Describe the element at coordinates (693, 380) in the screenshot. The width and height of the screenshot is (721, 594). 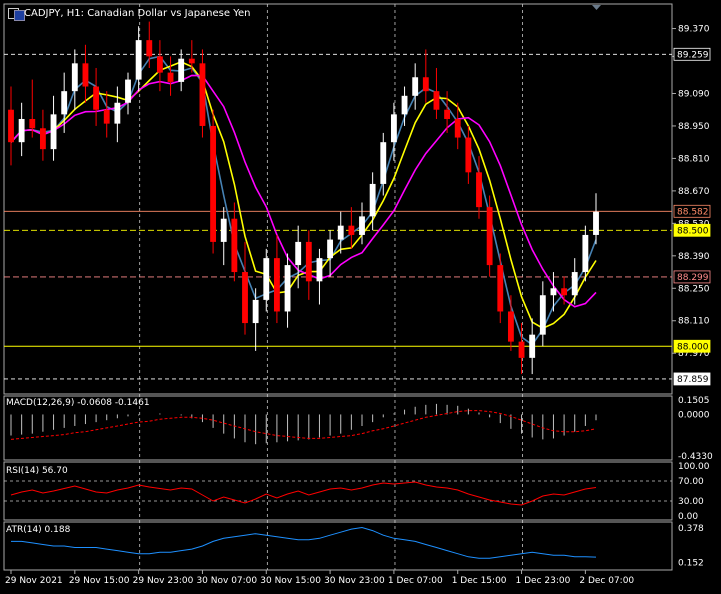
I see `price-tag-label: 87.859` at that location.